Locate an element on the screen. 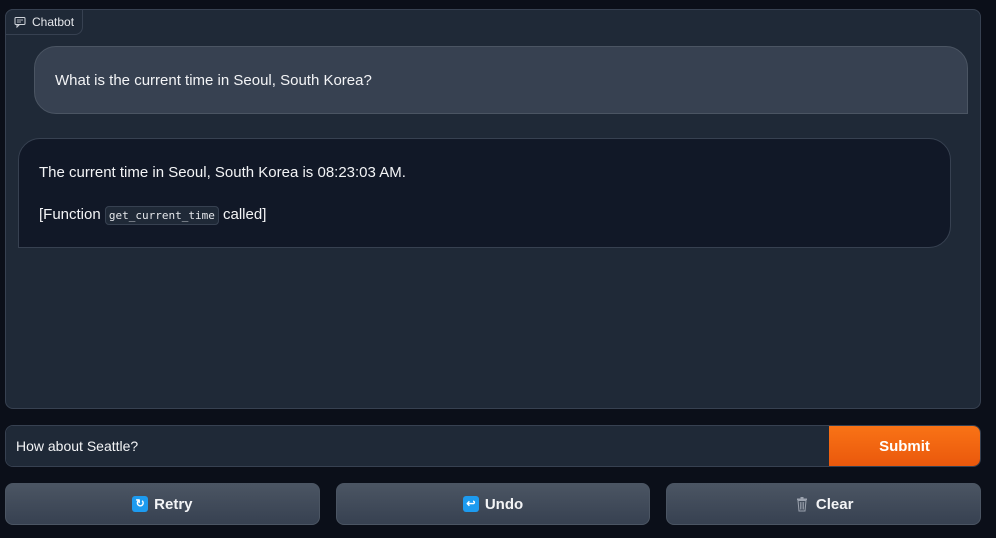  chatbot-label: Chatbot is located at coordinates (44, 22).